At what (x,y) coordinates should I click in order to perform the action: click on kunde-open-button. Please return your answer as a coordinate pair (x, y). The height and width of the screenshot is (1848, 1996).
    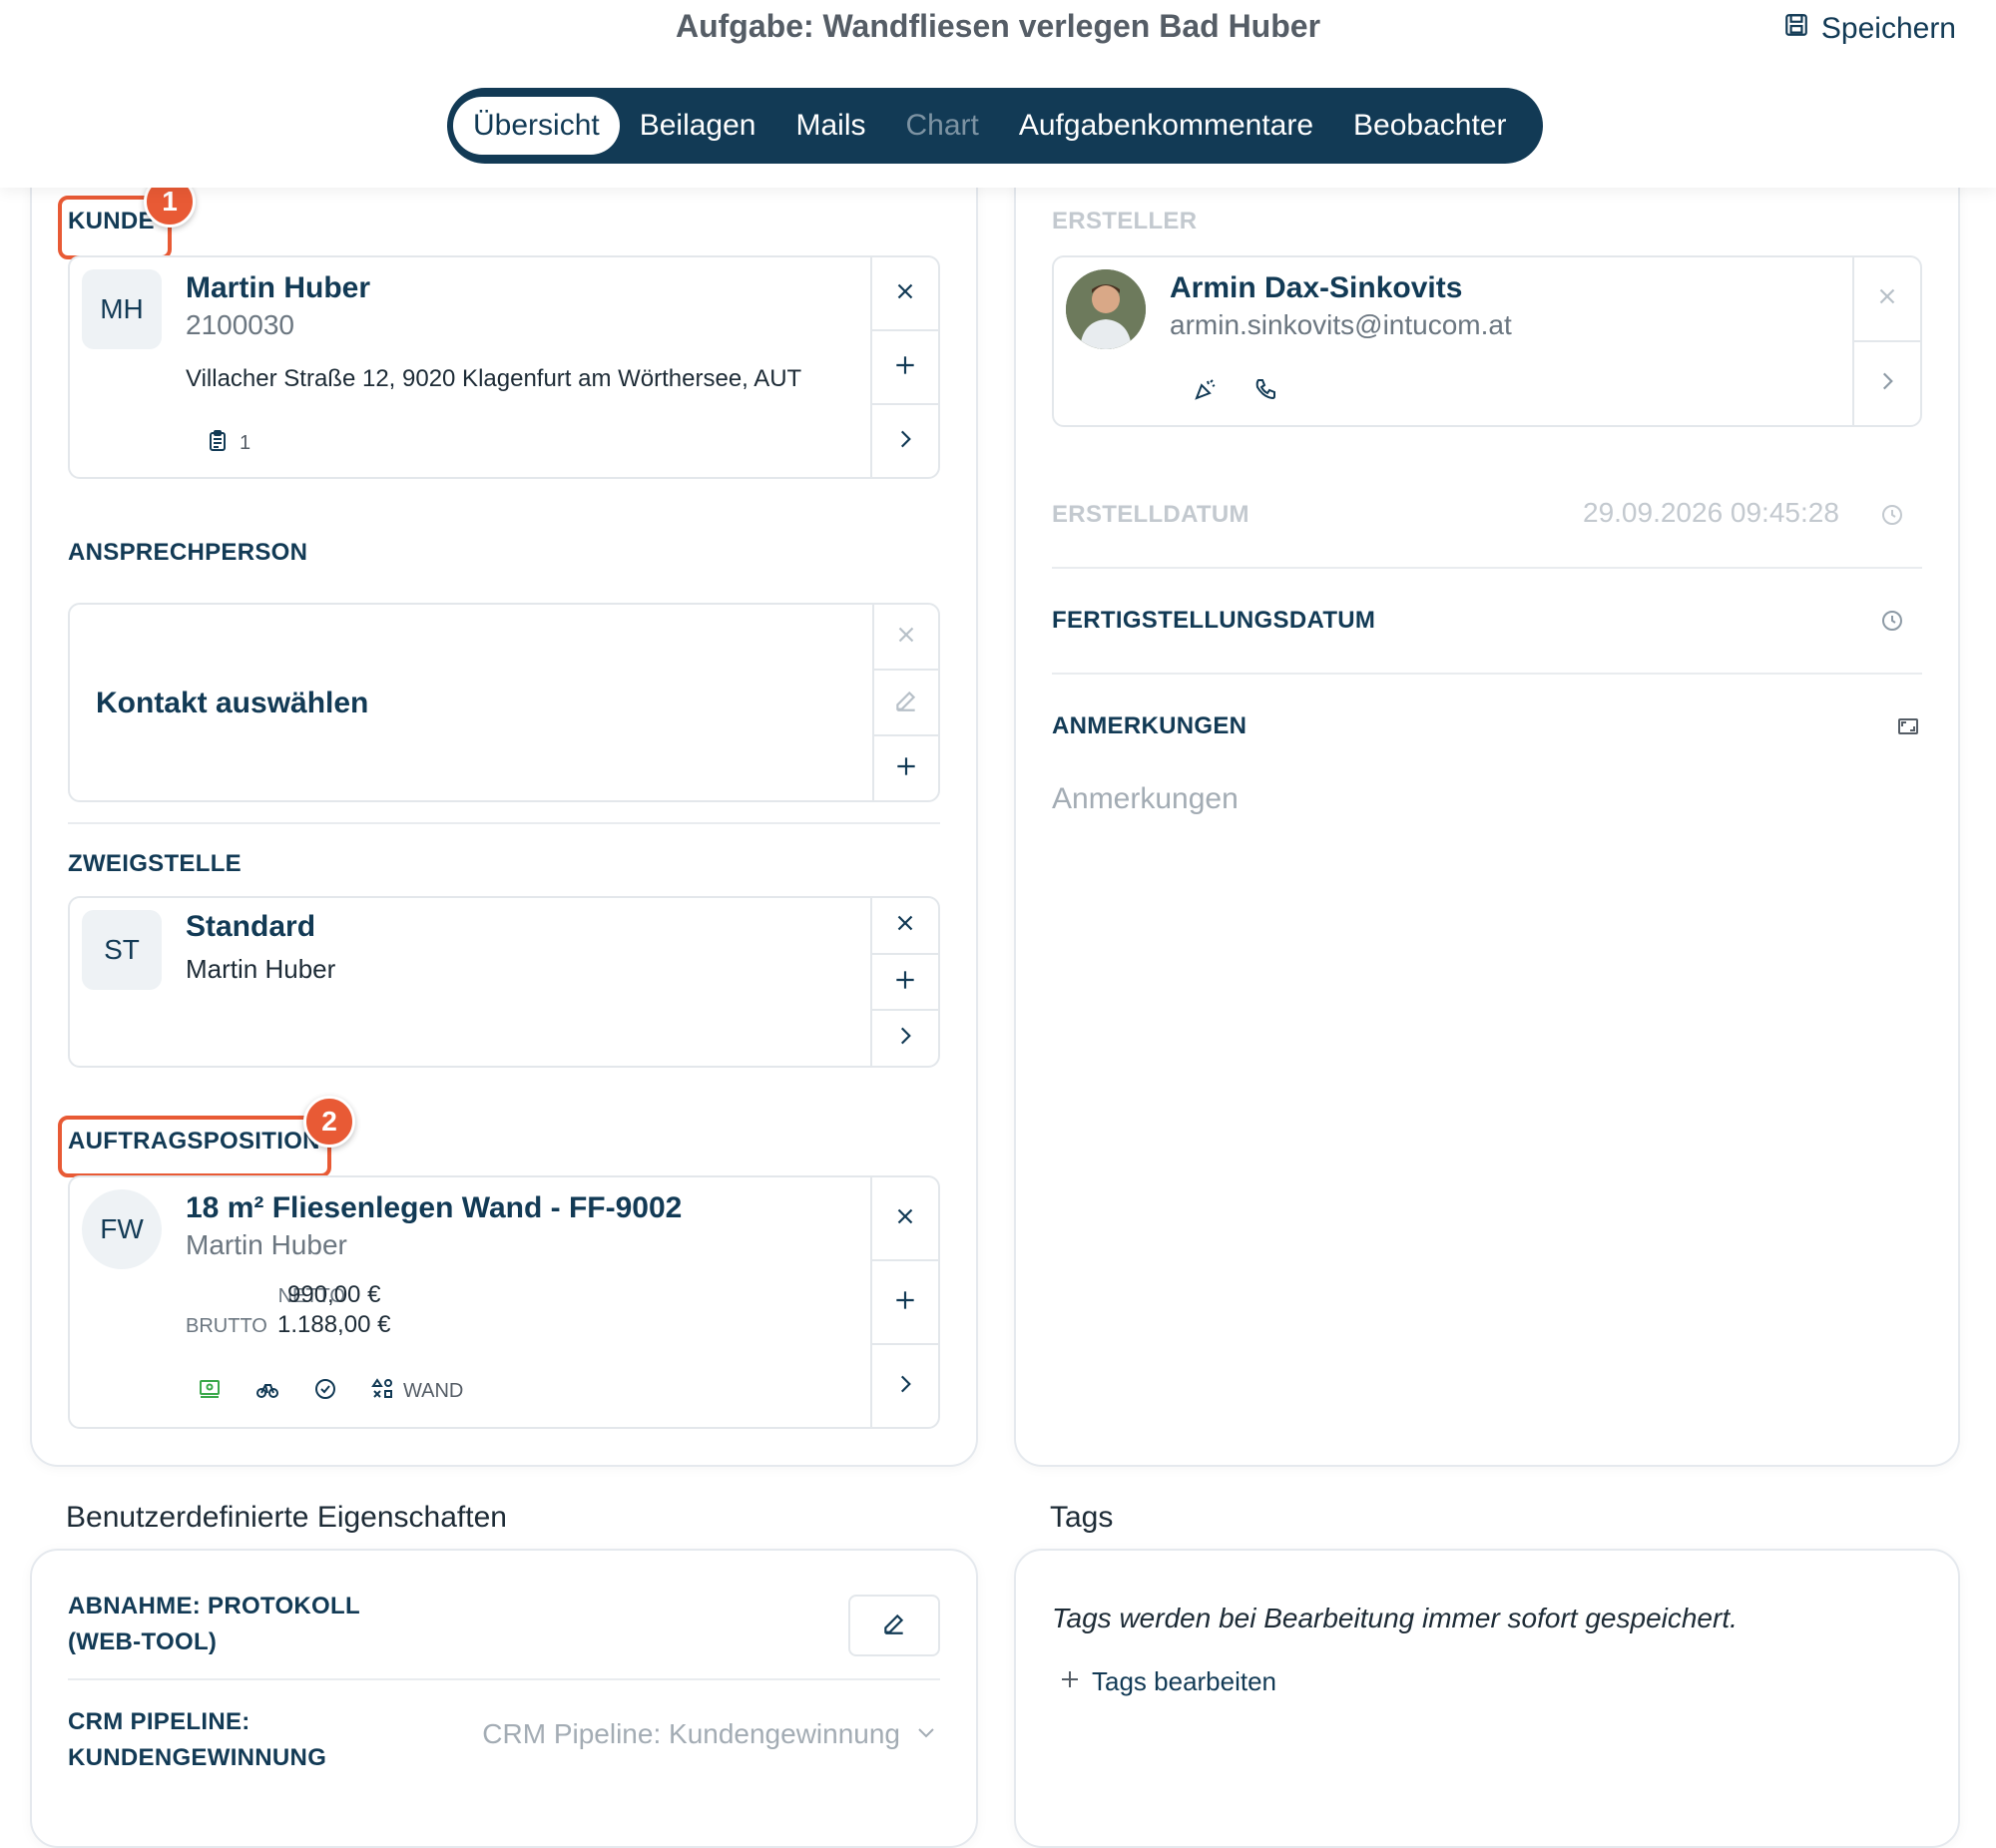
    Looking at the image, I should click on (905, 441).